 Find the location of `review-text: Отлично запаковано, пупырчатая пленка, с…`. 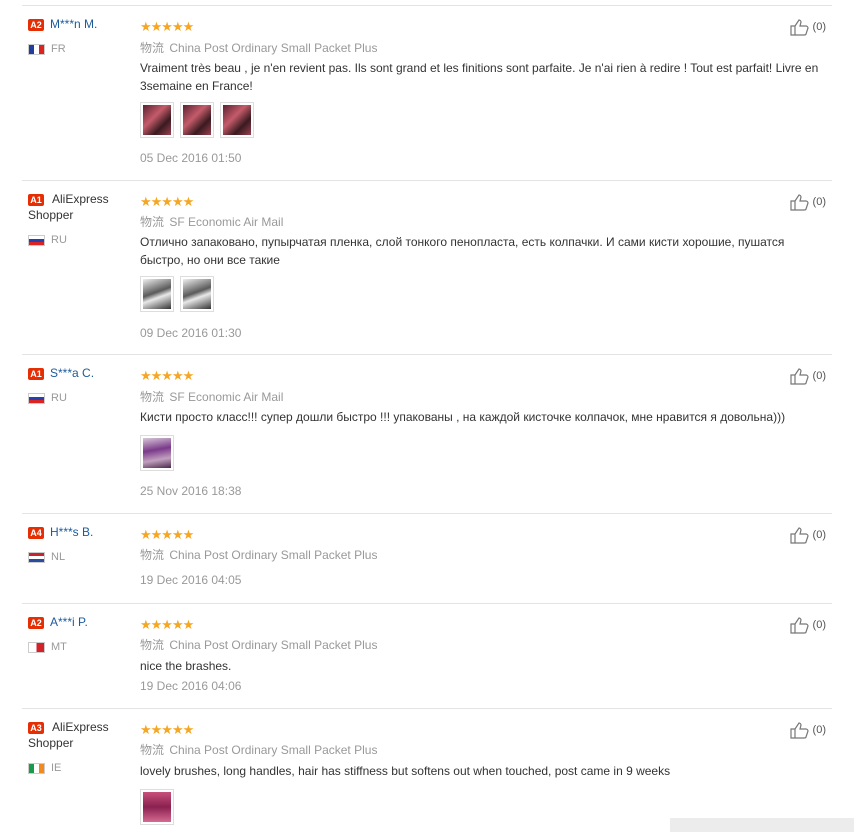

review-text: Отлично запаковано, пупырчатая пленка, с… is located at coordinates (462, 251).